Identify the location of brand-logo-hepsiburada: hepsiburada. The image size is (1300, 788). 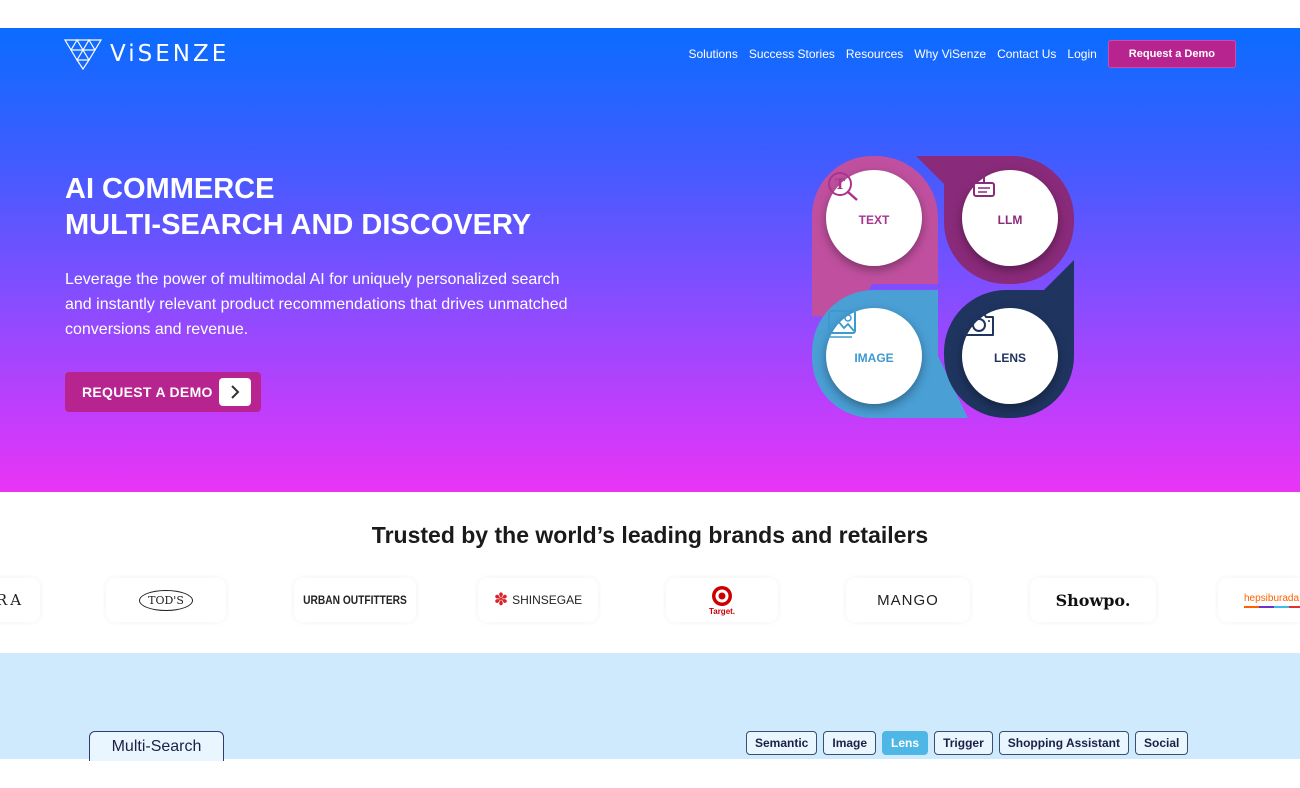
(1259, 600).